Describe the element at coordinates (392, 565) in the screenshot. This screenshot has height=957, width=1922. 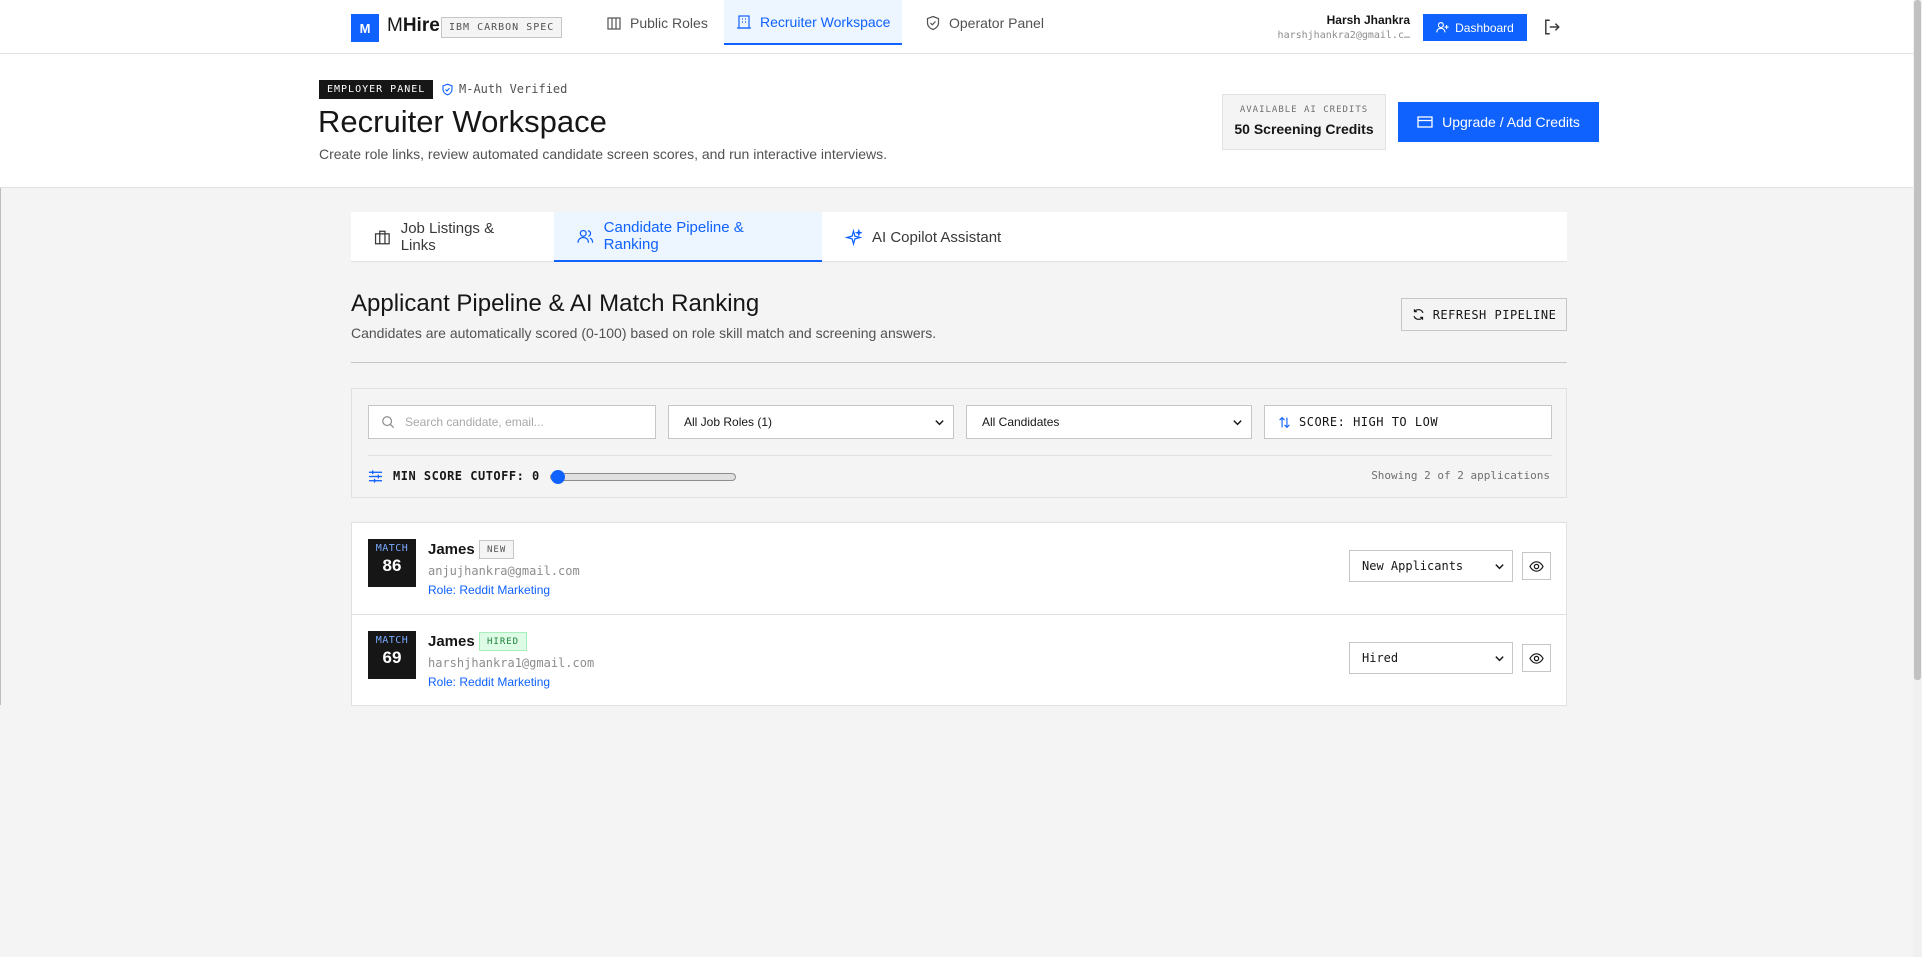
I see `match-score: 86` at that location.